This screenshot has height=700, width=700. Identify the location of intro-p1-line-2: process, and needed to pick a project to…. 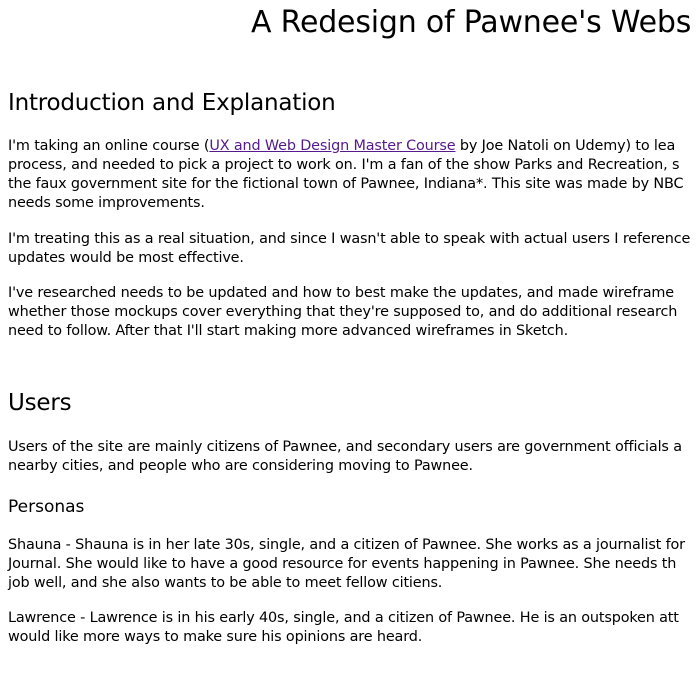
(344, 165).